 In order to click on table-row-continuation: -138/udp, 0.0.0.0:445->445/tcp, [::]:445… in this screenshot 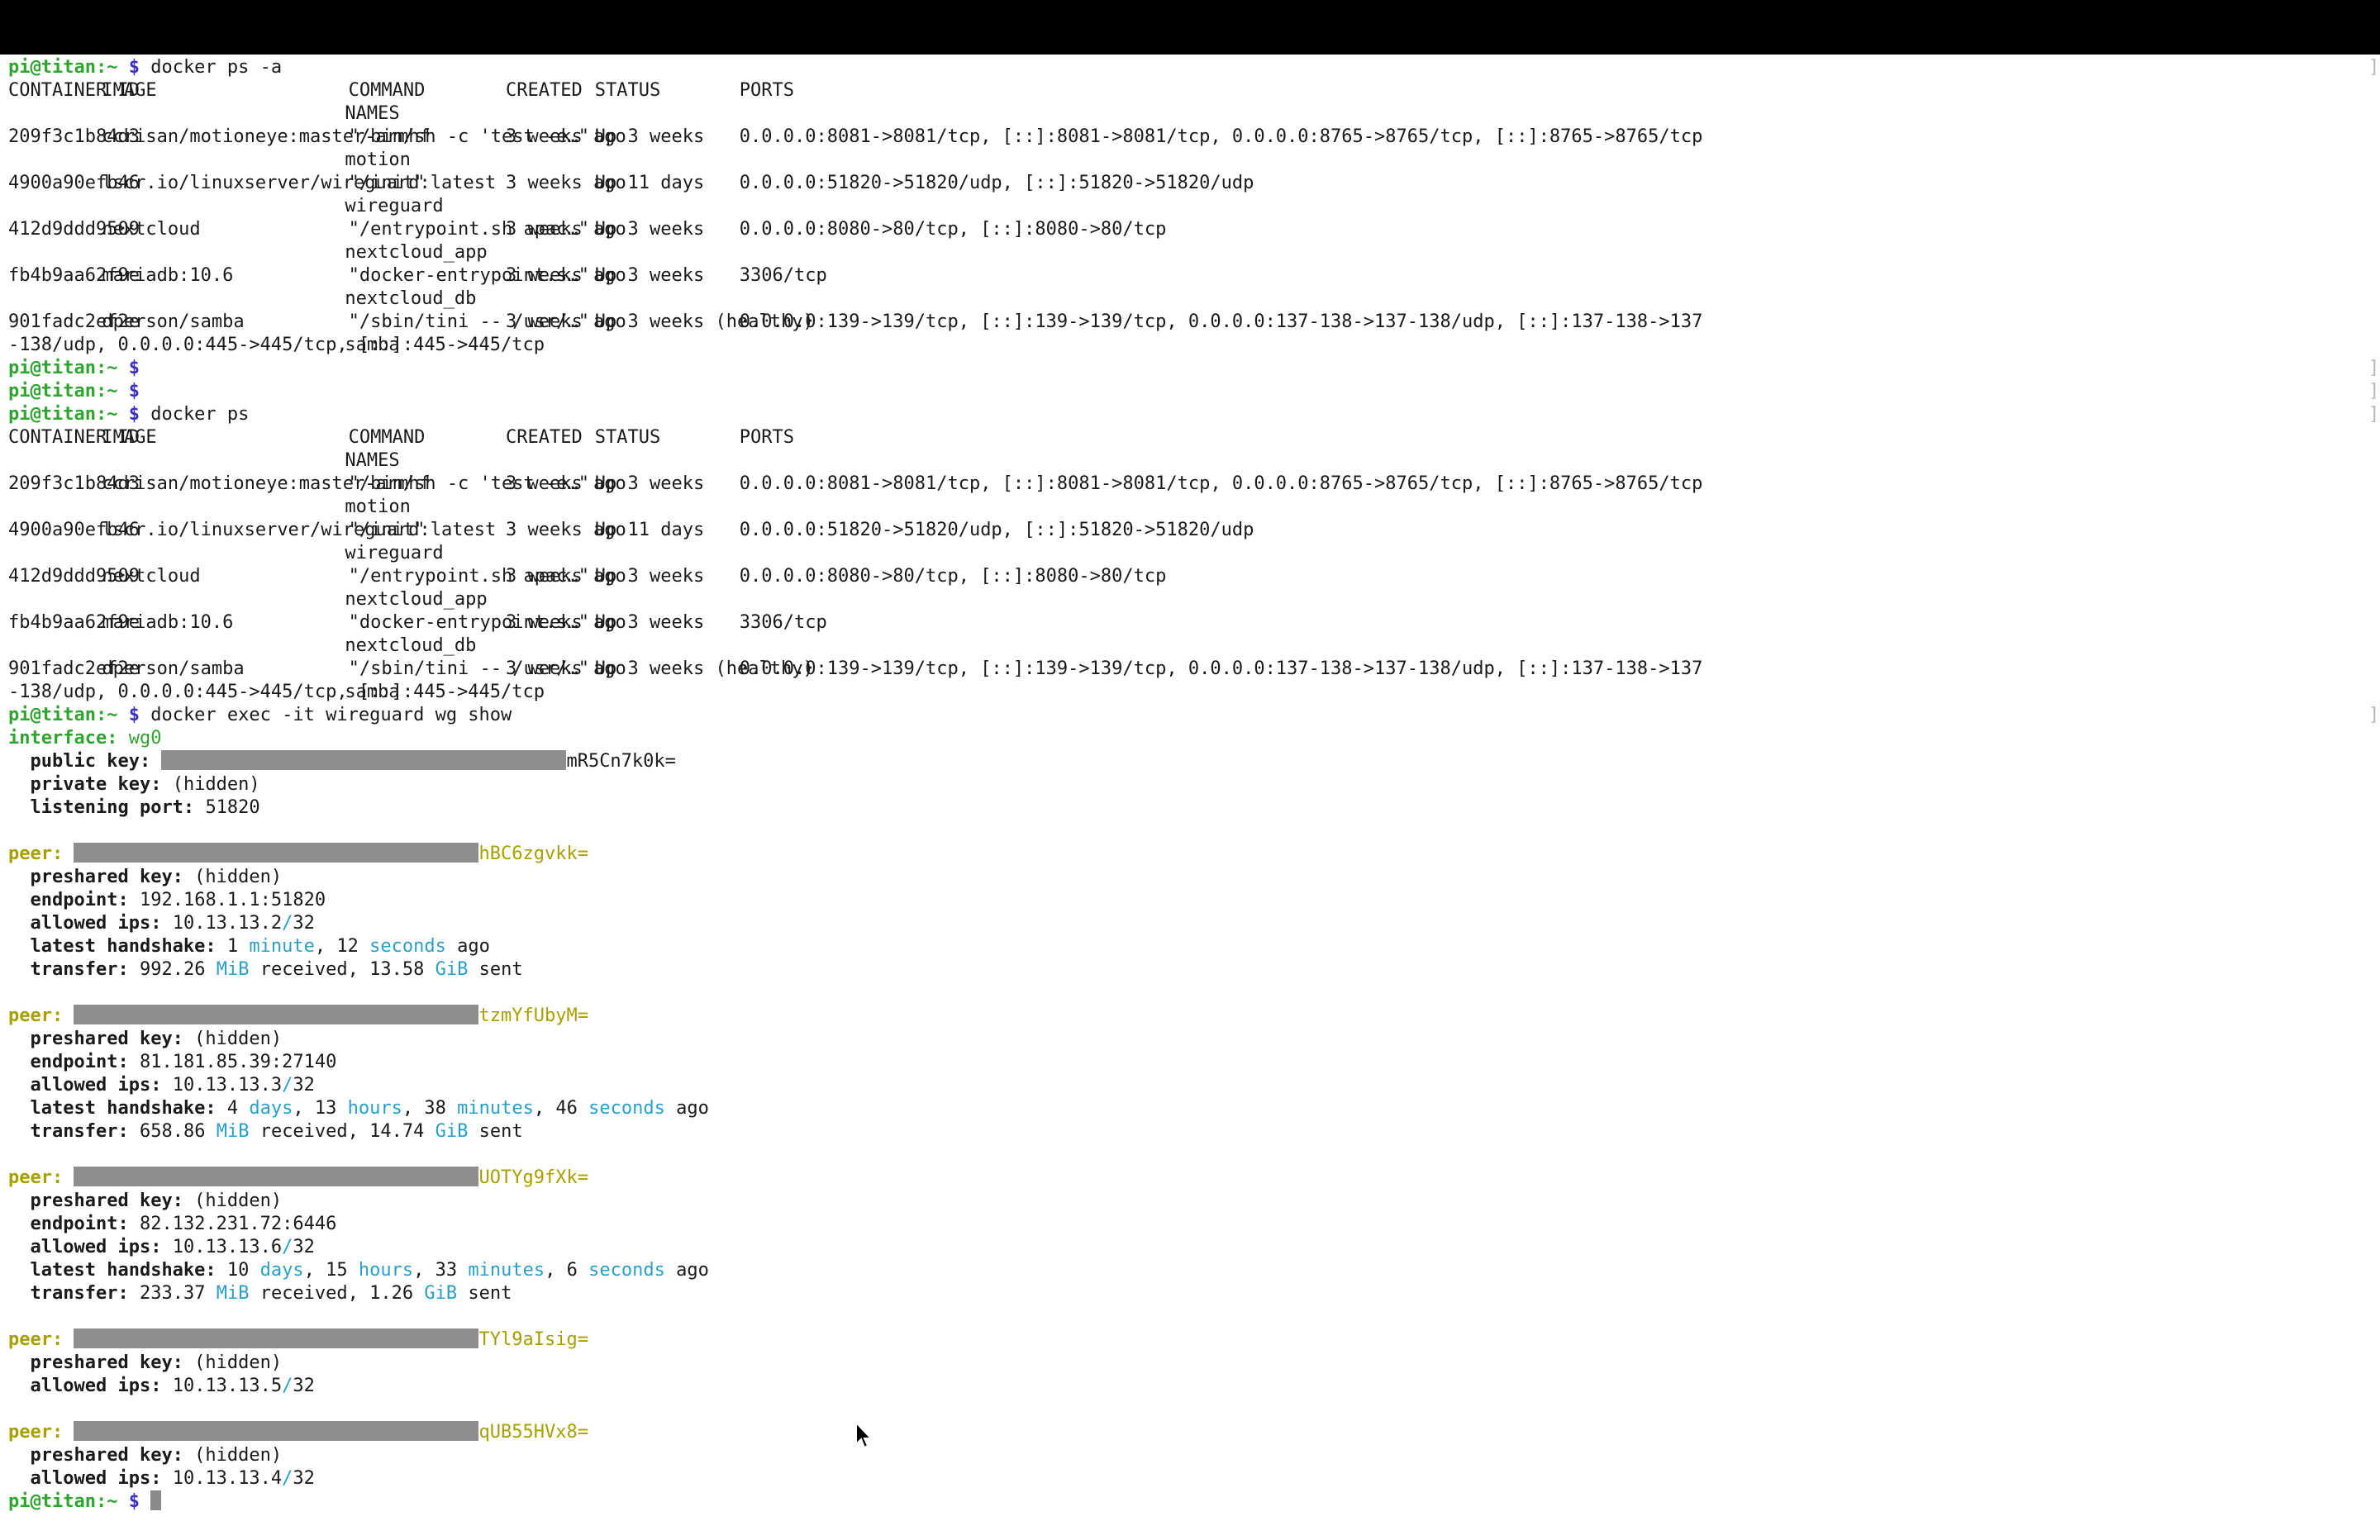, I will do `click(1190, 692)`.